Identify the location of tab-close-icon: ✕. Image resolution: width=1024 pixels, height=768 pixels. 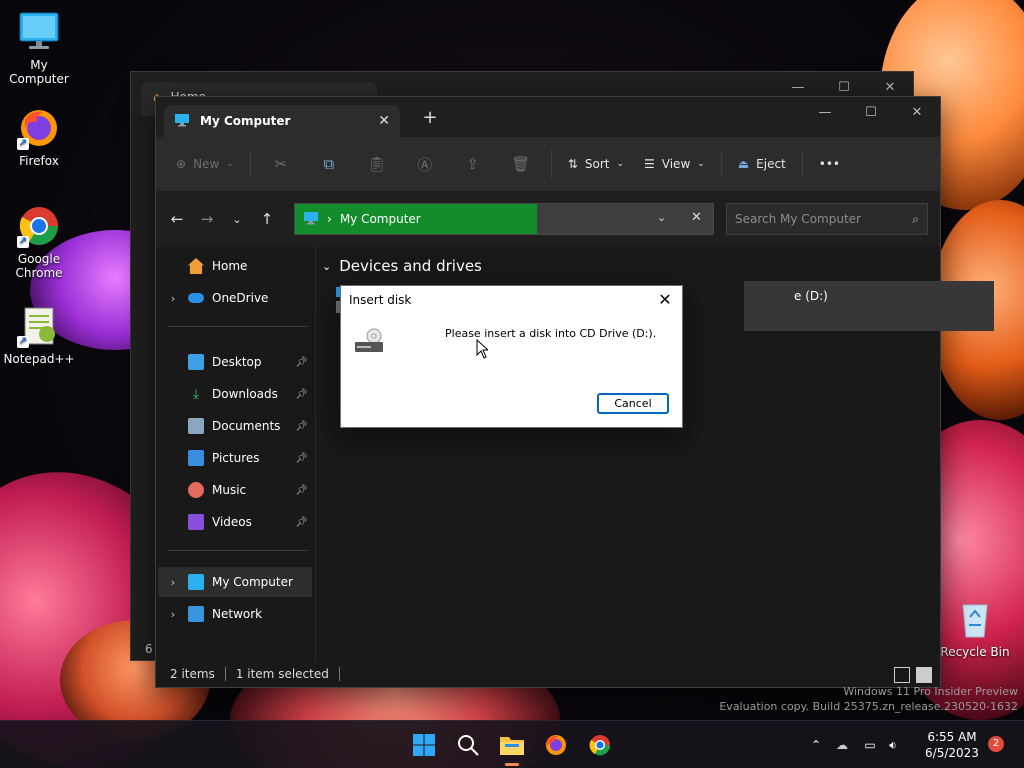
(384, 121).